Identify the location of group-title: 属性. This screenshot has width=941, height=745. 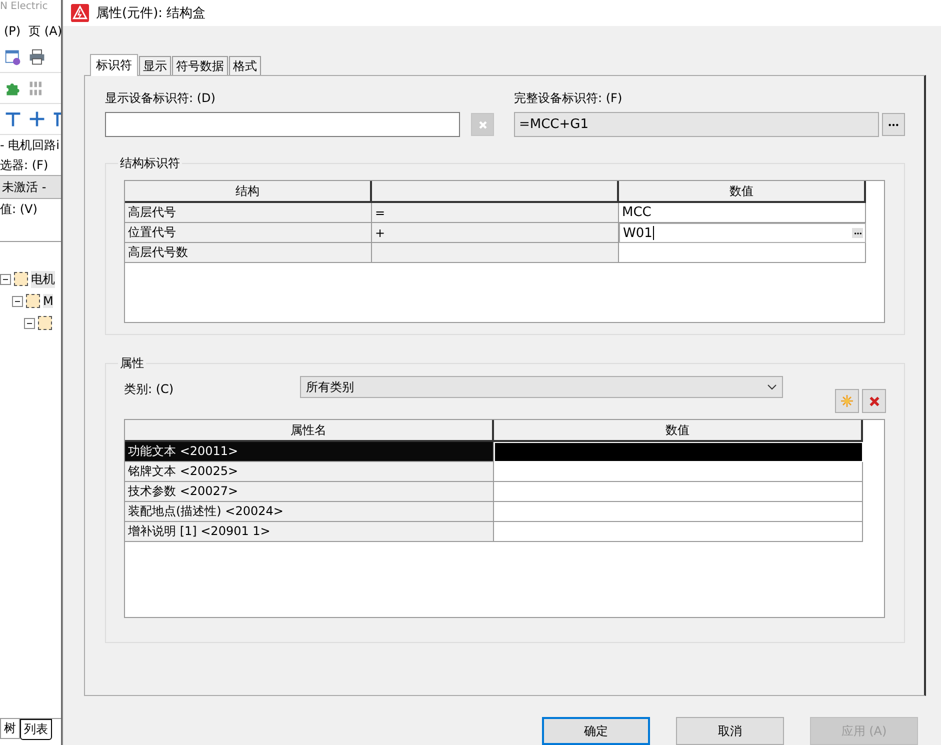
(132, 363).